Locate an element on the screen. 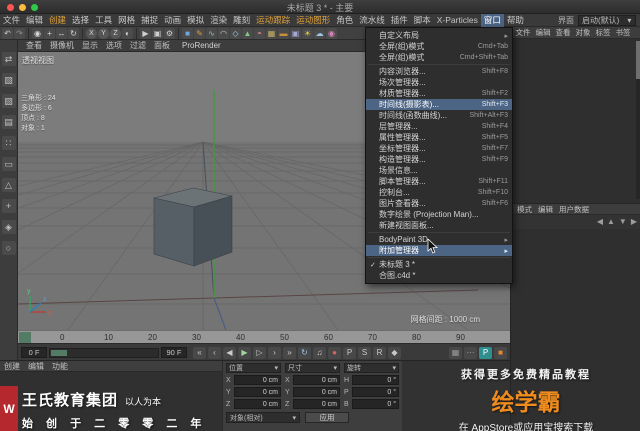  frame-slider is located at coordinates (104, 352).